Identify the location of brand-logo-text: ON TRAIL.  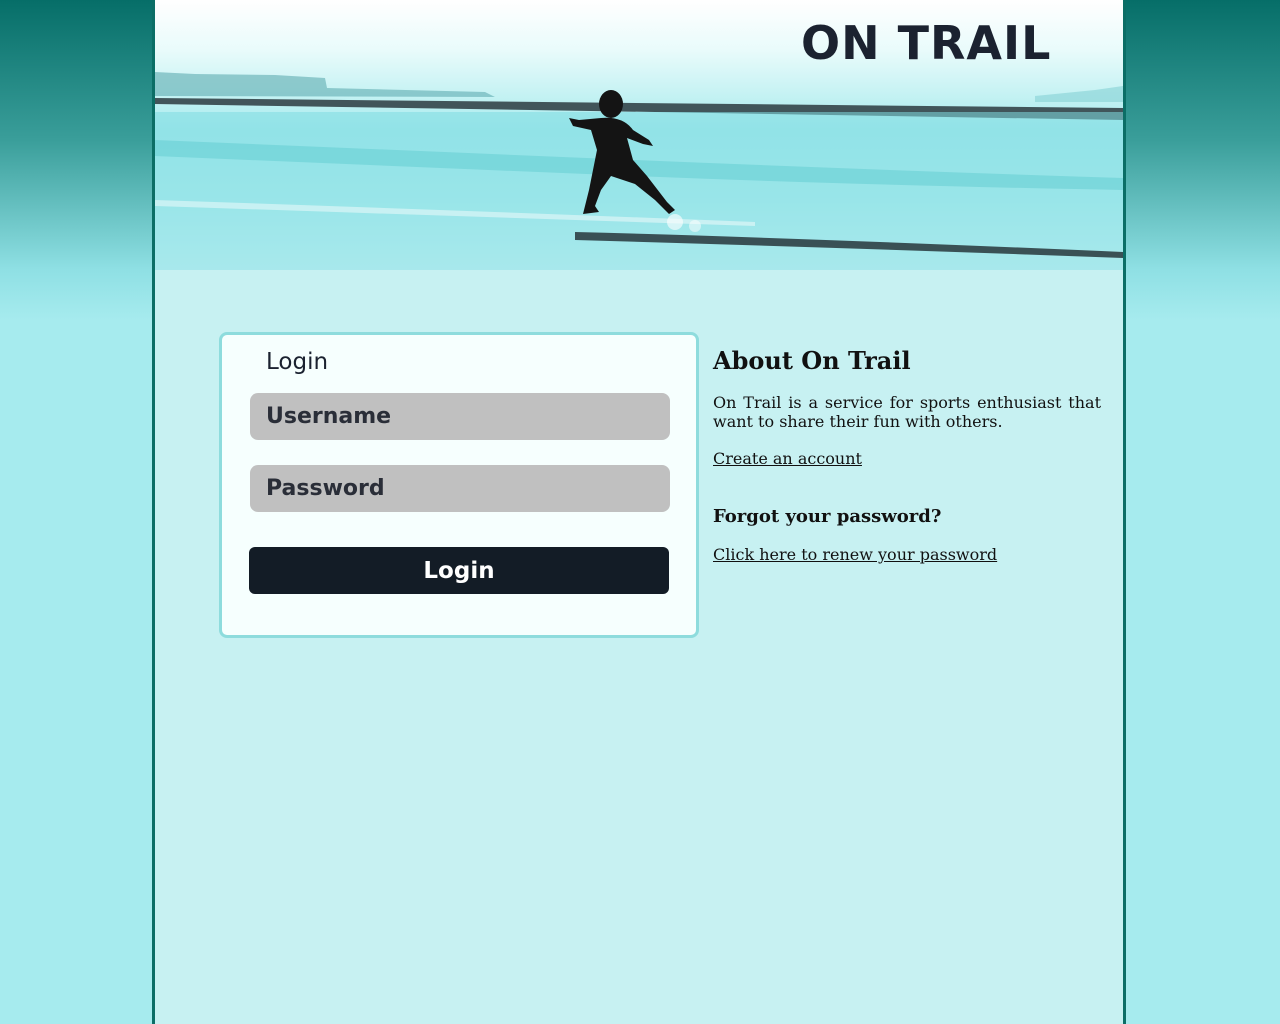
(926, 43).